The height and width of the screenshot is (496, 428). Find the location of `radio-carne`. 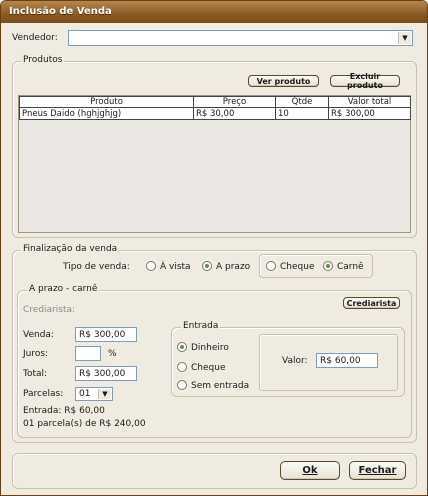

radio-carne is located at coordinates (328, 266).